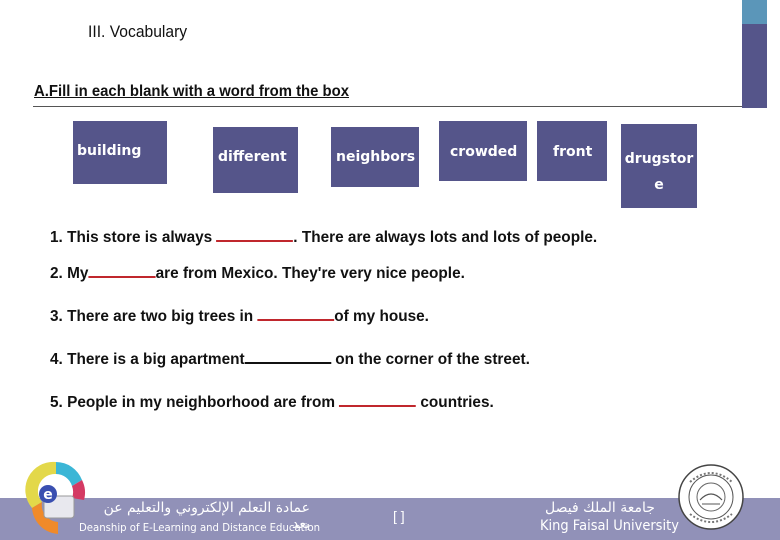  I want to click on word-label: crowded, so click(484, 152).